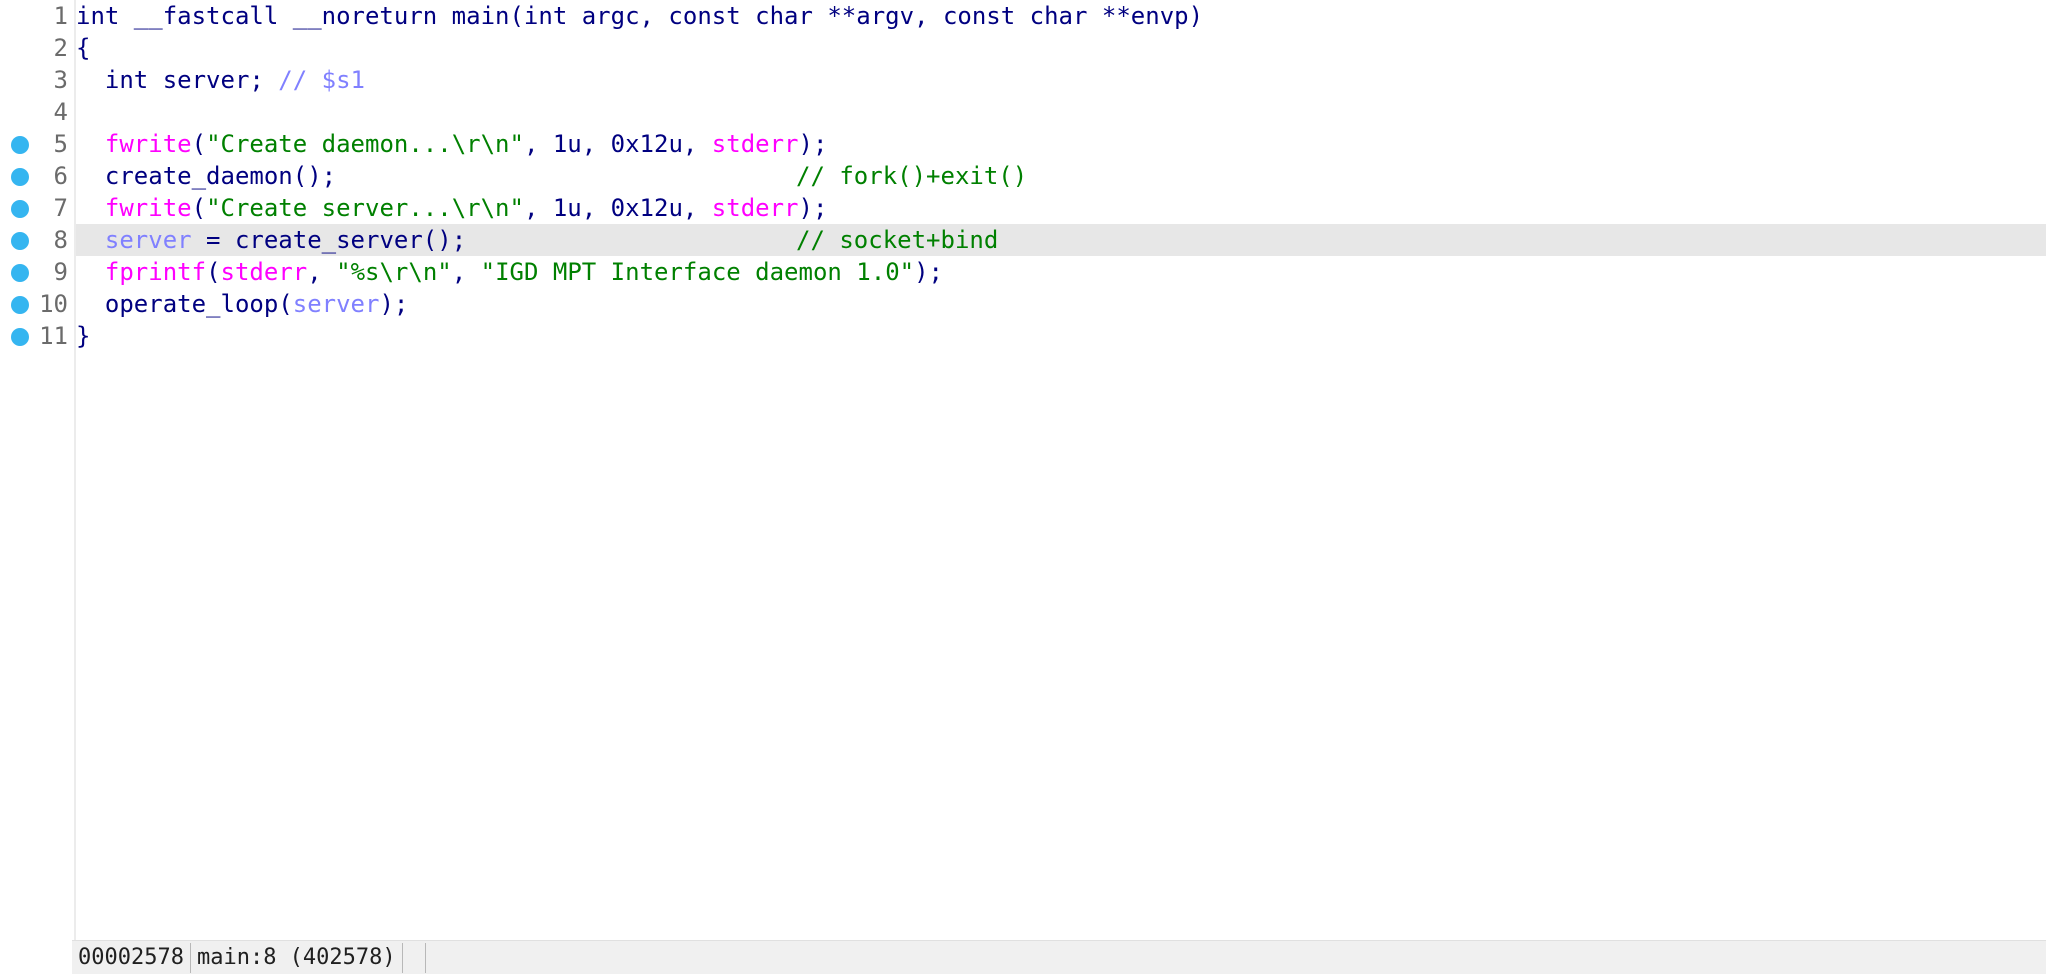 The image size is (2046, 974). I want to click on status-extra, so click(414, 958).